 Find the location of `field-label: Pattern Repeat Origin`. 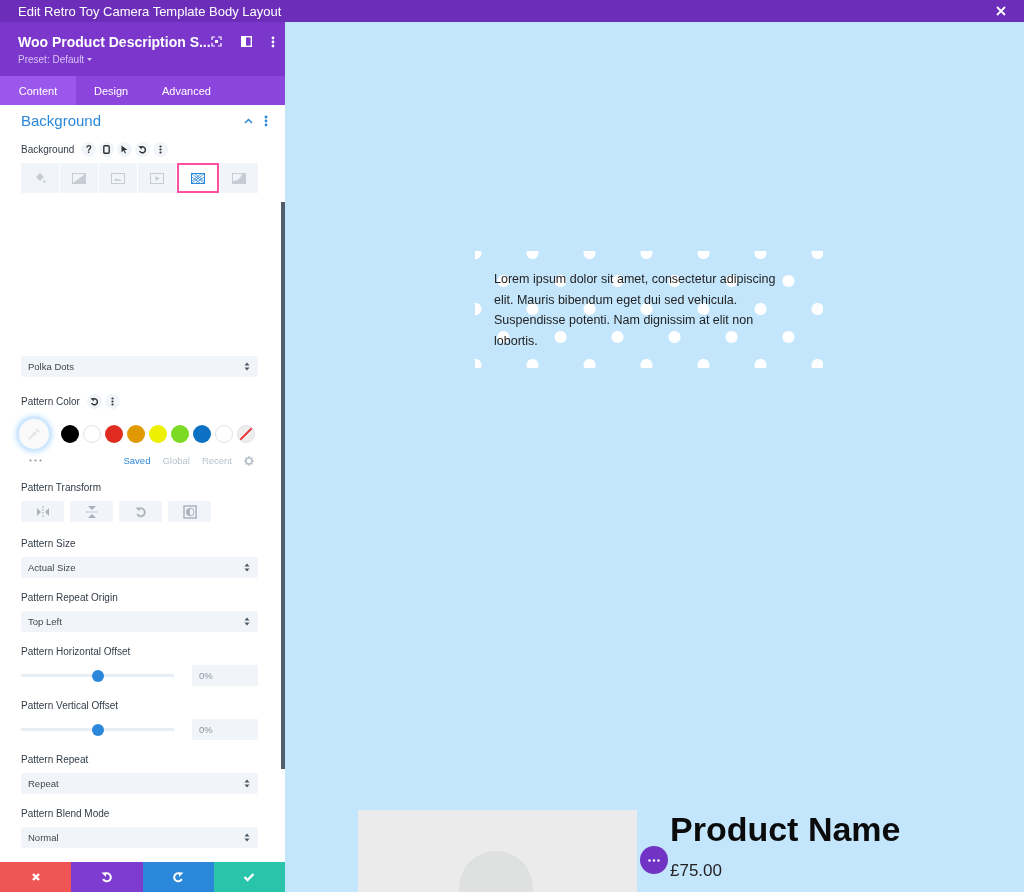

field-label: Pattern Repeat Origin is located at coordinates (69, 597).